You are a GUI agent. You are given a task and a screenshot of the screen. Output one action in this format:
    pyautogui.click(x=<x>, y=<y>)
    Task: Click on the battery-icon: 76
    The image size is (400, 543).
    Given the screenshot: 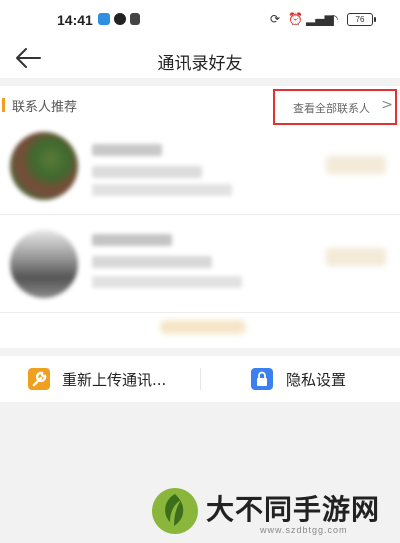 What is the action you would take?
    pyautogui.click(x=361, y=19)
    